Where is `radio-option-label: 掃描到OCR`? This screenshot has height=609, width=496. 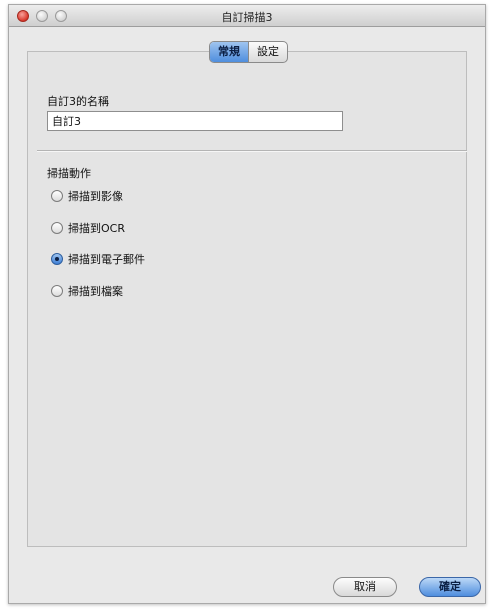 radio-option-label: 掃描到OCR is located at coordinates (96, 228).